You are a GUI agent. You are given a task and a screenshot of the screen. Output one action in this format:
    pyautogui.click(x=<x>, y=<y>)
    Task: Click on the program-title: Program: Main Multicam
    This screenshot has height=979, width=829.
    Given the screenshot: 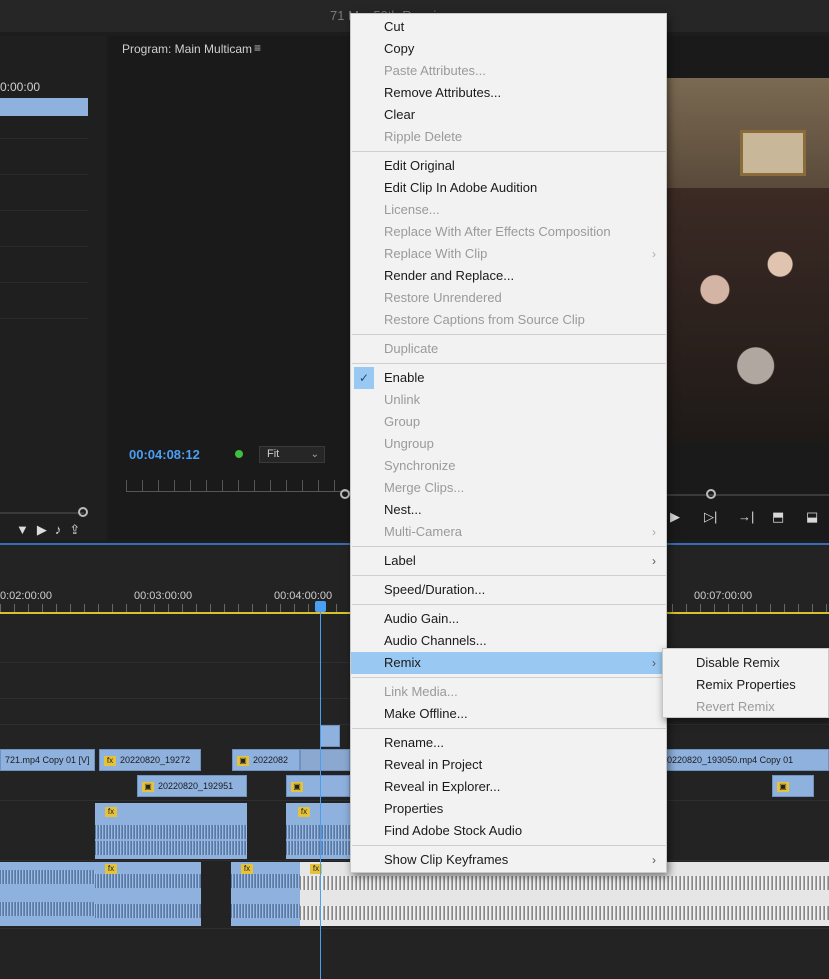 What is the action you would take?
    pyautogui.click(x=187, y=49)
    